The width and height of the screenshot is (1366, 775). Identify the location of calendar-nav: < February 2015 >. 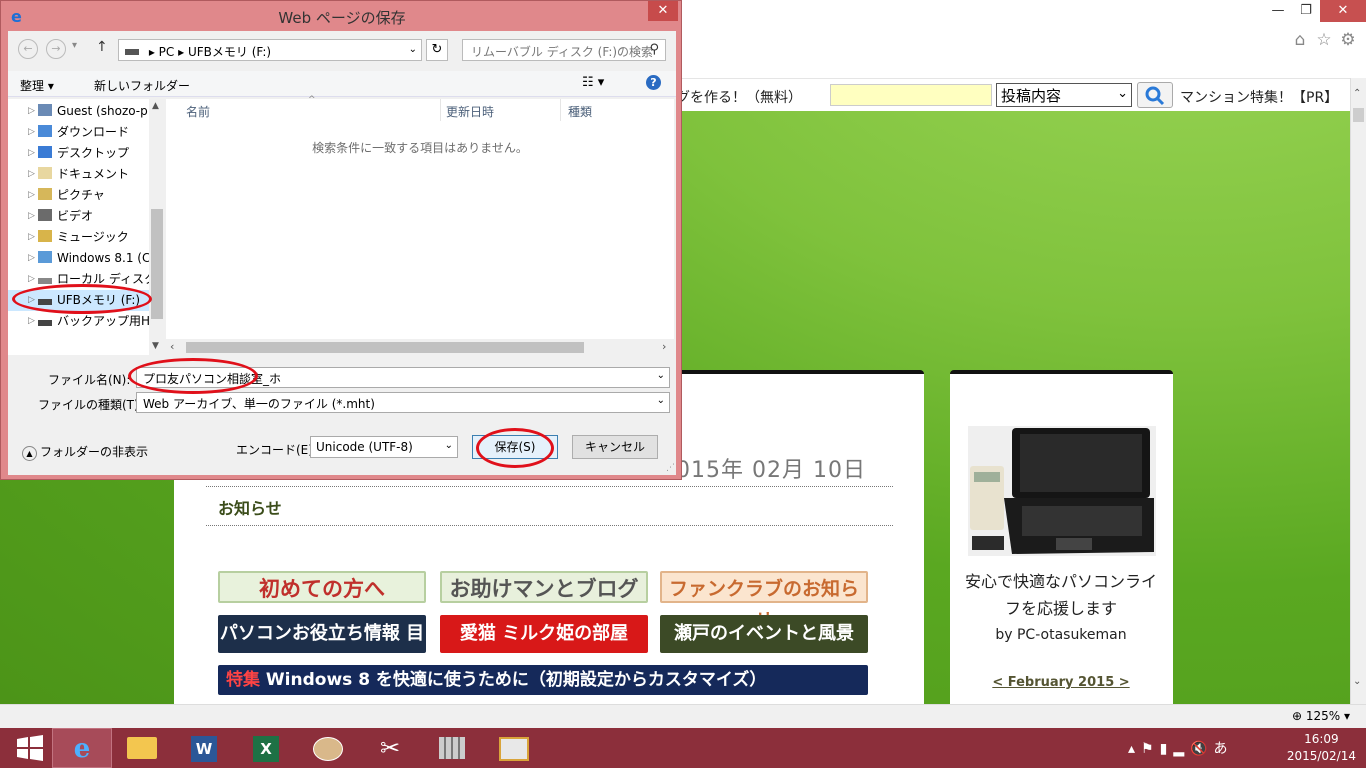
(1061, 682).